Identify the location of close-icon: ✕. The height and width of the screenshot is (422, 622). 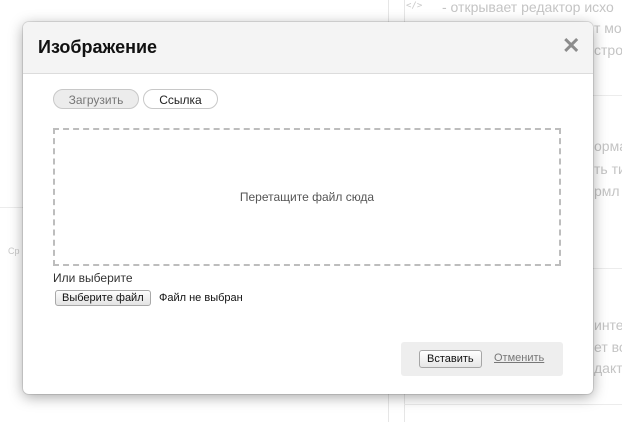
(571, 46).